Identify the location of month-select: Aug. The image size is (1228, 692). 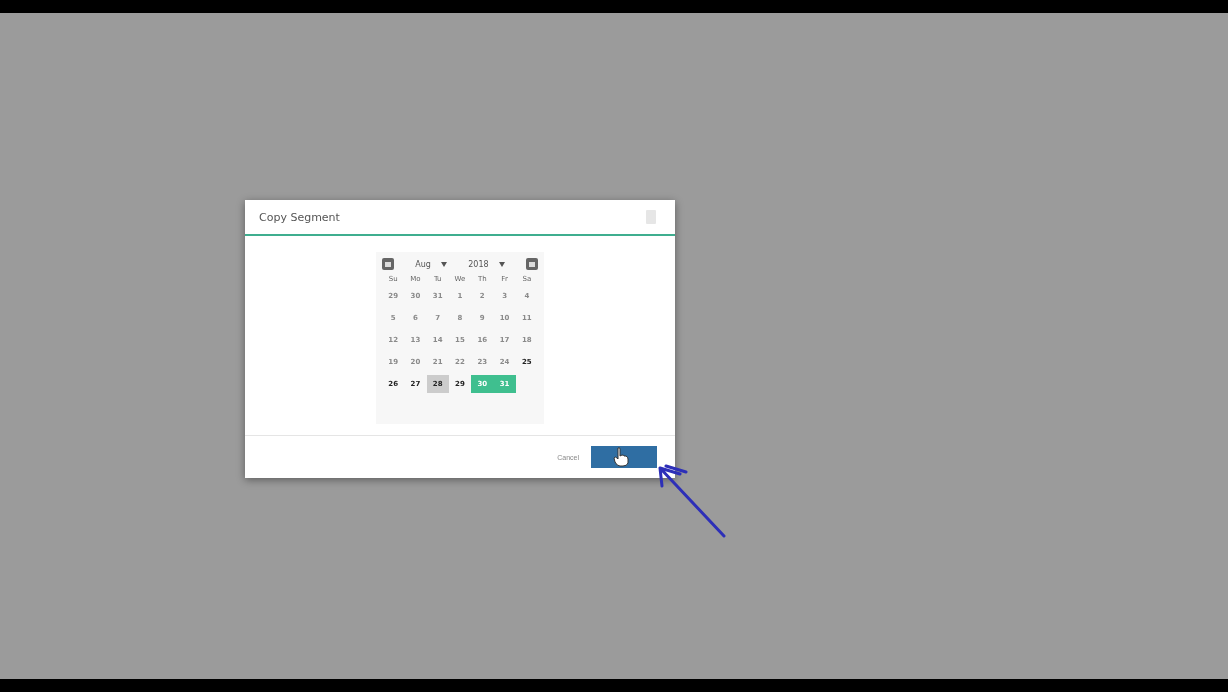
(431, 264).